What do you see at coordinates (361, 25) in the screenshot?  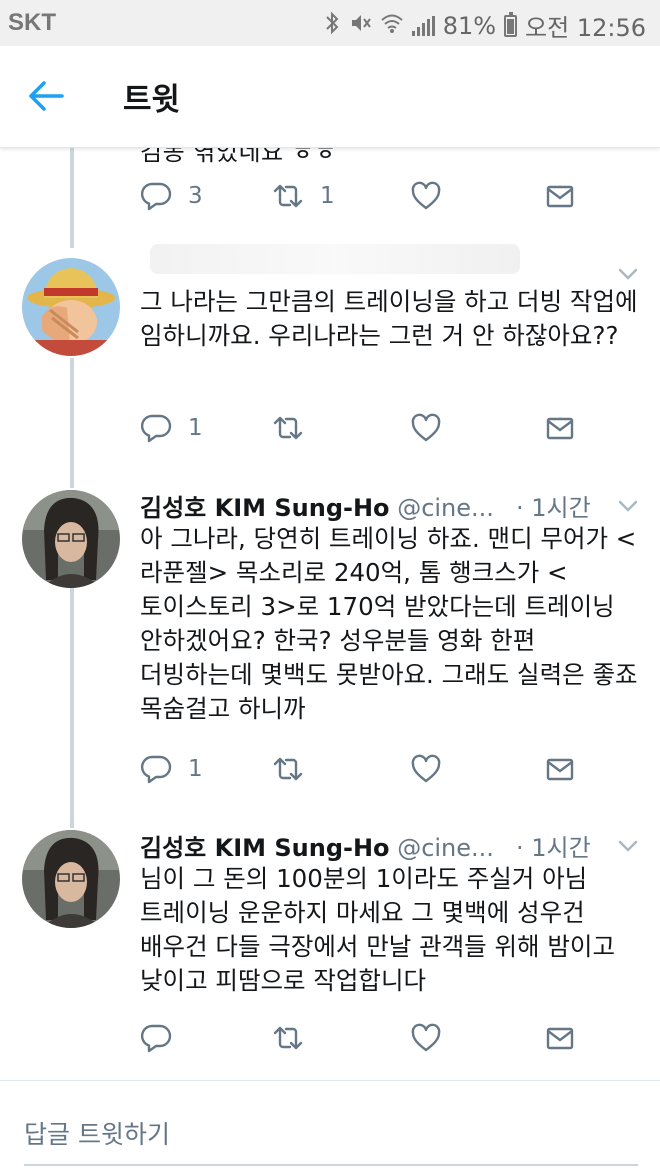 I see `mute-icon` at bounding box center [361, 25].